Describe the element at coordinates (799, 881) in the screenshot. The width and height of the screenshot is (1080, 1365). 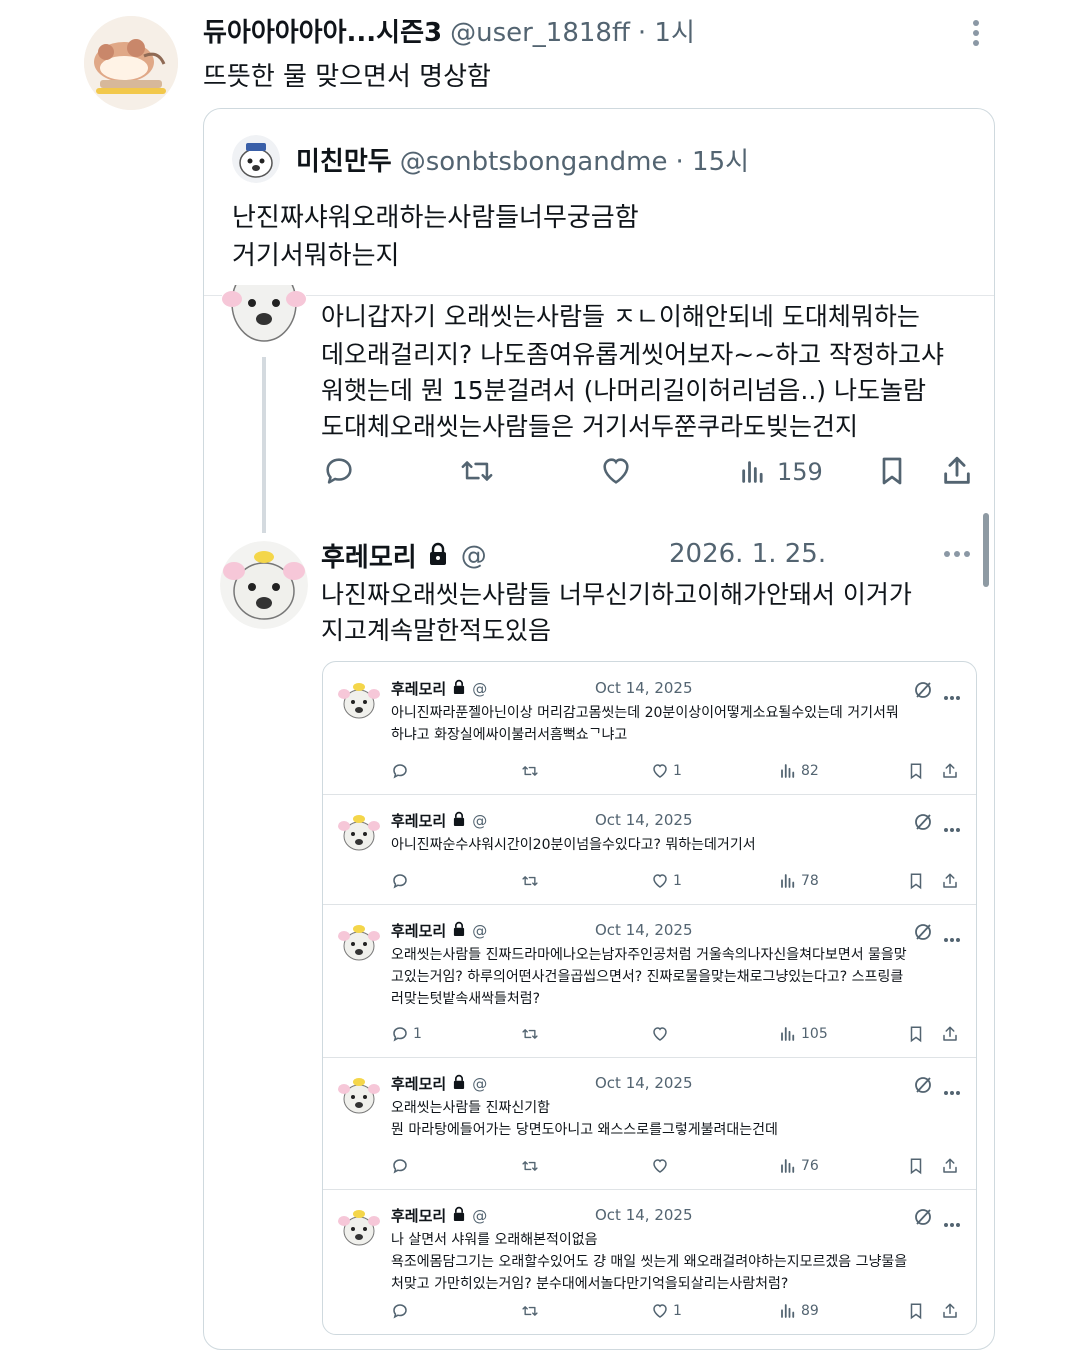
I see `views-button: 78` at that location.